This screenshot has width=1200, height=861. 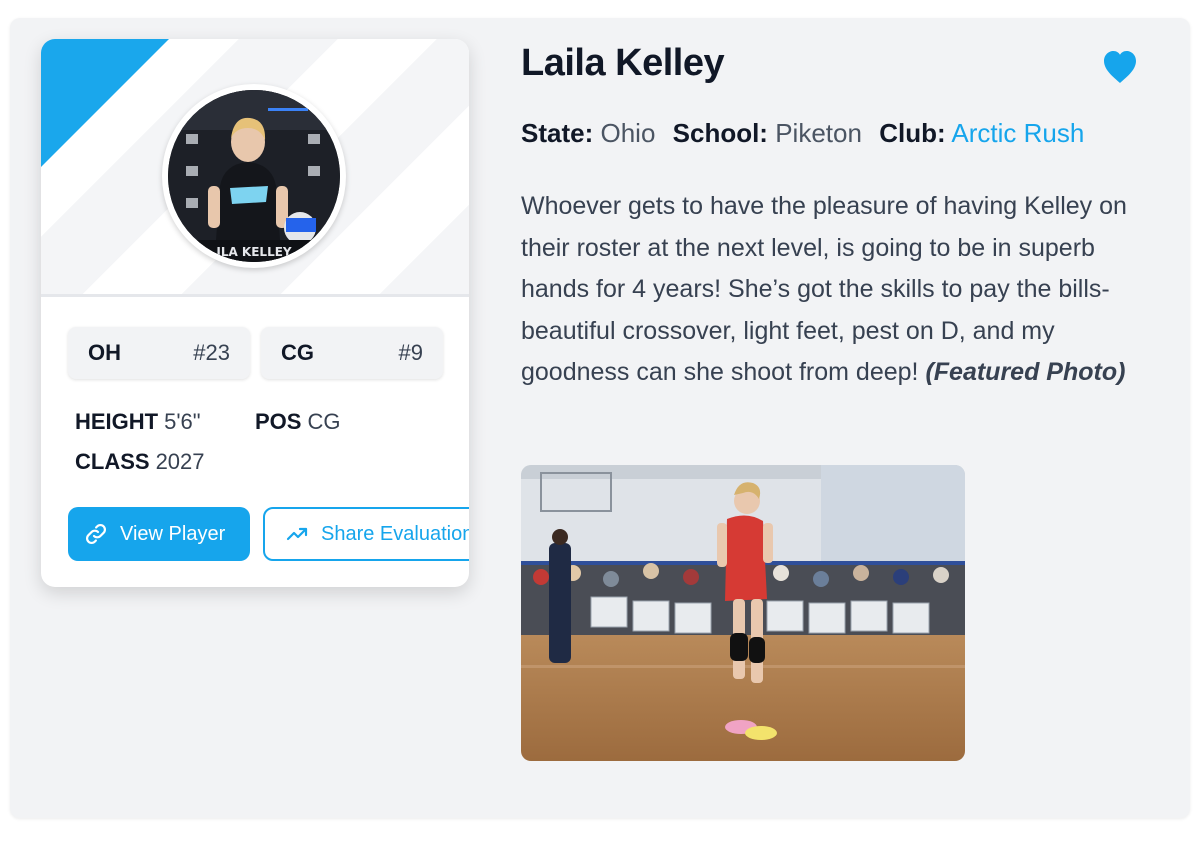 I want to click on banner-accent-corner, so click(x=105, y=103).